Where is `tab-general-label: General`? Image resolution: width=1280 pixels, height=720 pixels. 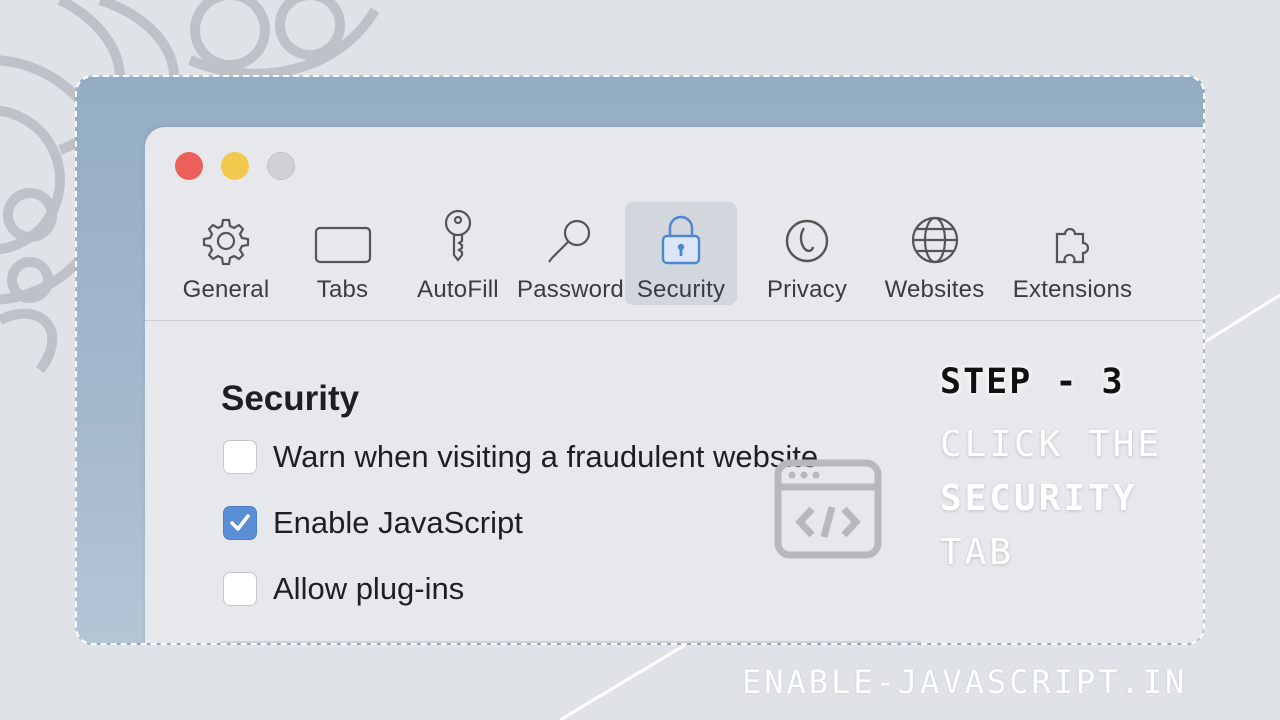 tab-general-label: General is located at coordinates (226, 289).